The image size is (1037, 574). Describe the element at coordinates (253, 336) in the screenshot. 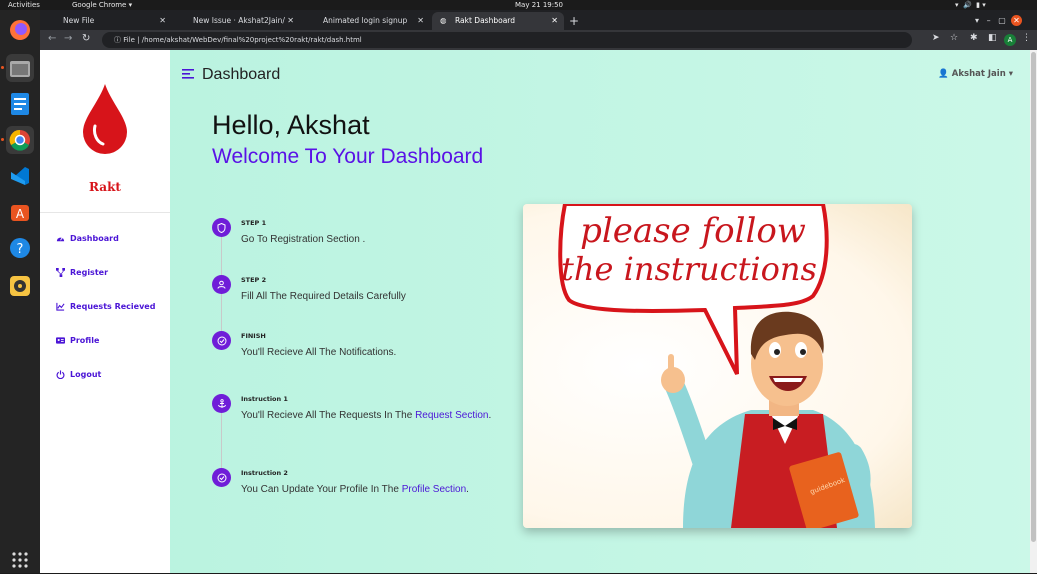

I see `step-label: FINISH` at that location.